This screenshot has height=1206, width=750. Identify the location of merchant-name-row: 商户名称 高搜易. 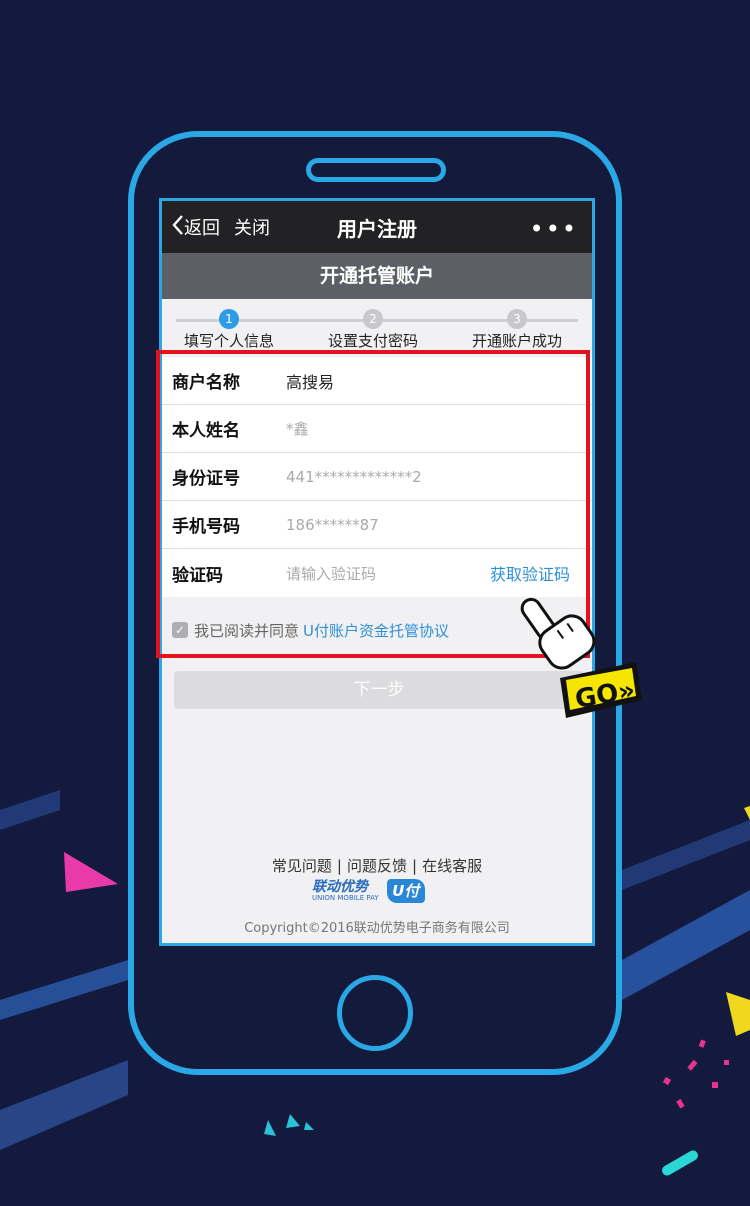
(377, 381).